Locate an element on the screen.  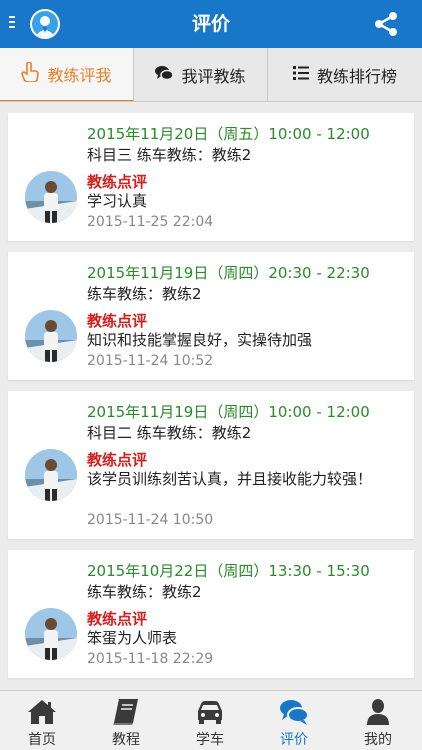
comments-icon is located at coordinates (294, 712).